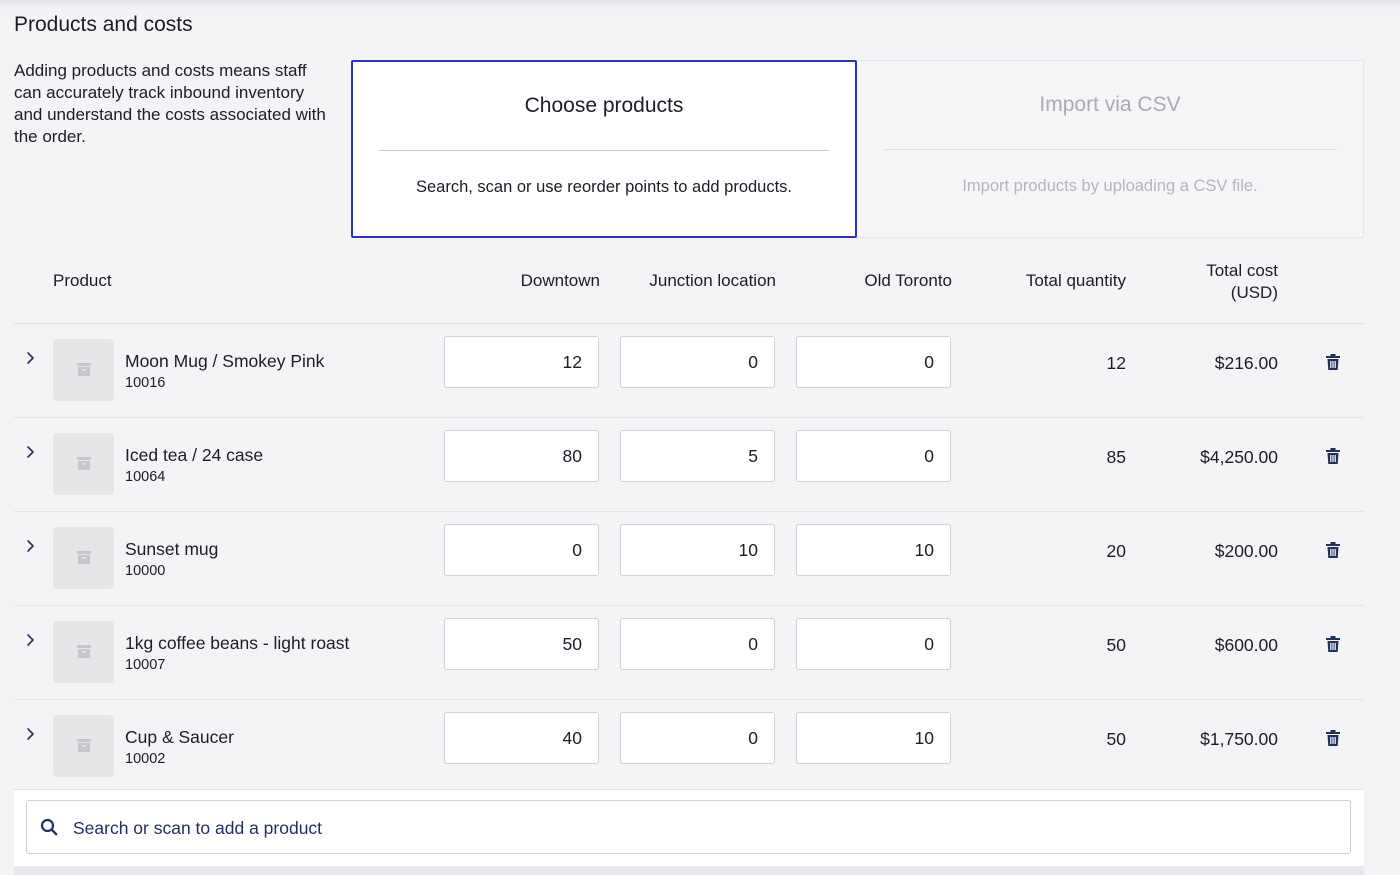 The width and height of the screenshot is (1400, 875). Describe the element at coordinates (689, 870) in the screenshot. I see `bottom-strip` at that location.